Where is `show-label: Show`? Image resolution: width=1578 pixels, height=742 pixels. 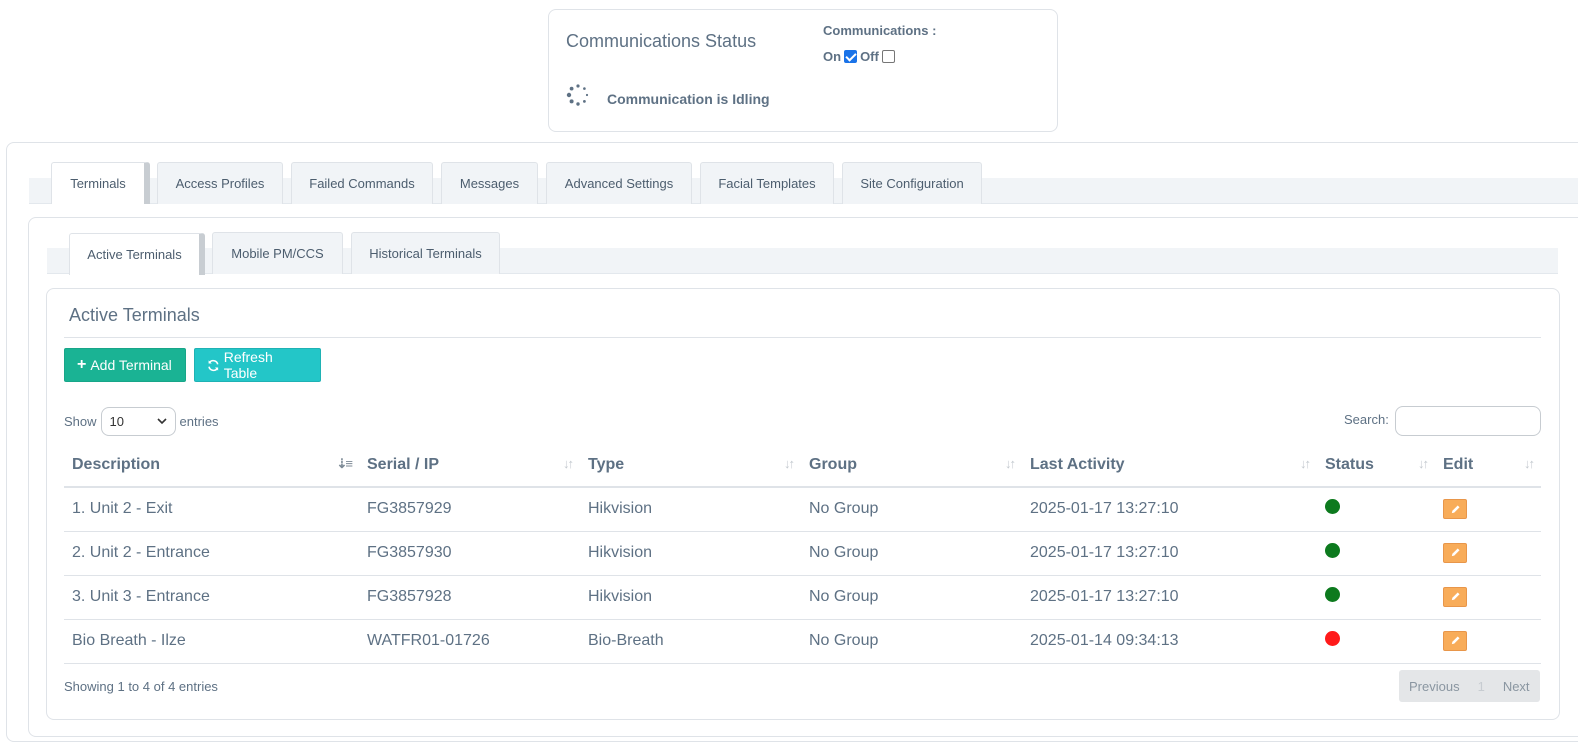 show-label: Show is located at coordinates (80, 421).